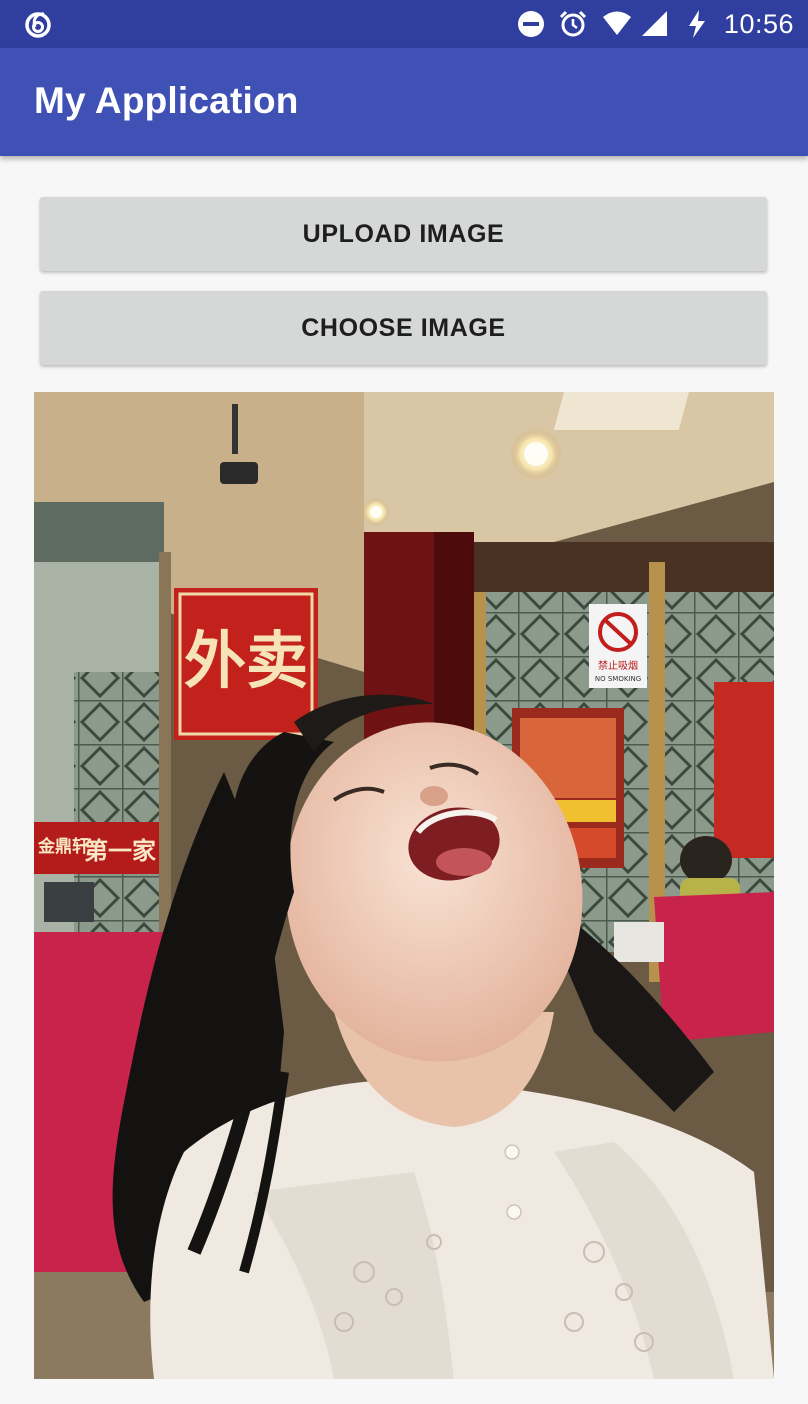  I want to click on wifi-icon, so click(616, 23).